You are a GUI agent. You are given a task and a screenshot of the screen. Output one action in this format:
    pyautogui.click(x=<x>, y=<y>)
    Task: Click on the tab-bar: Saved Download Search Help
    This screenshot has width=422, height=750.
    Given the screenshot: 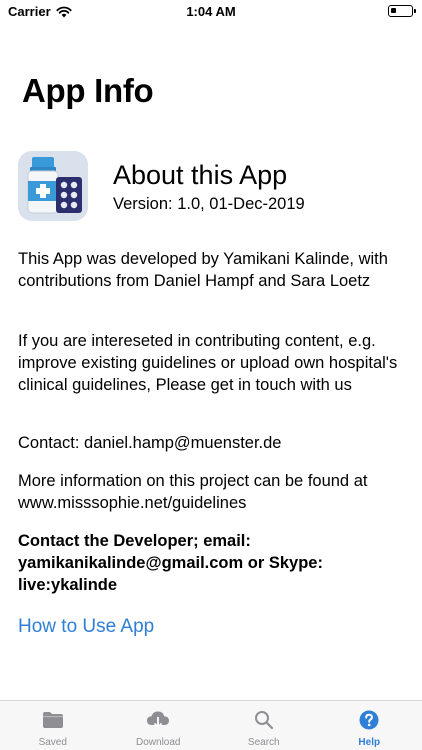 What is the action you would take?
    pyautogui.click(x=211, y=725)
    